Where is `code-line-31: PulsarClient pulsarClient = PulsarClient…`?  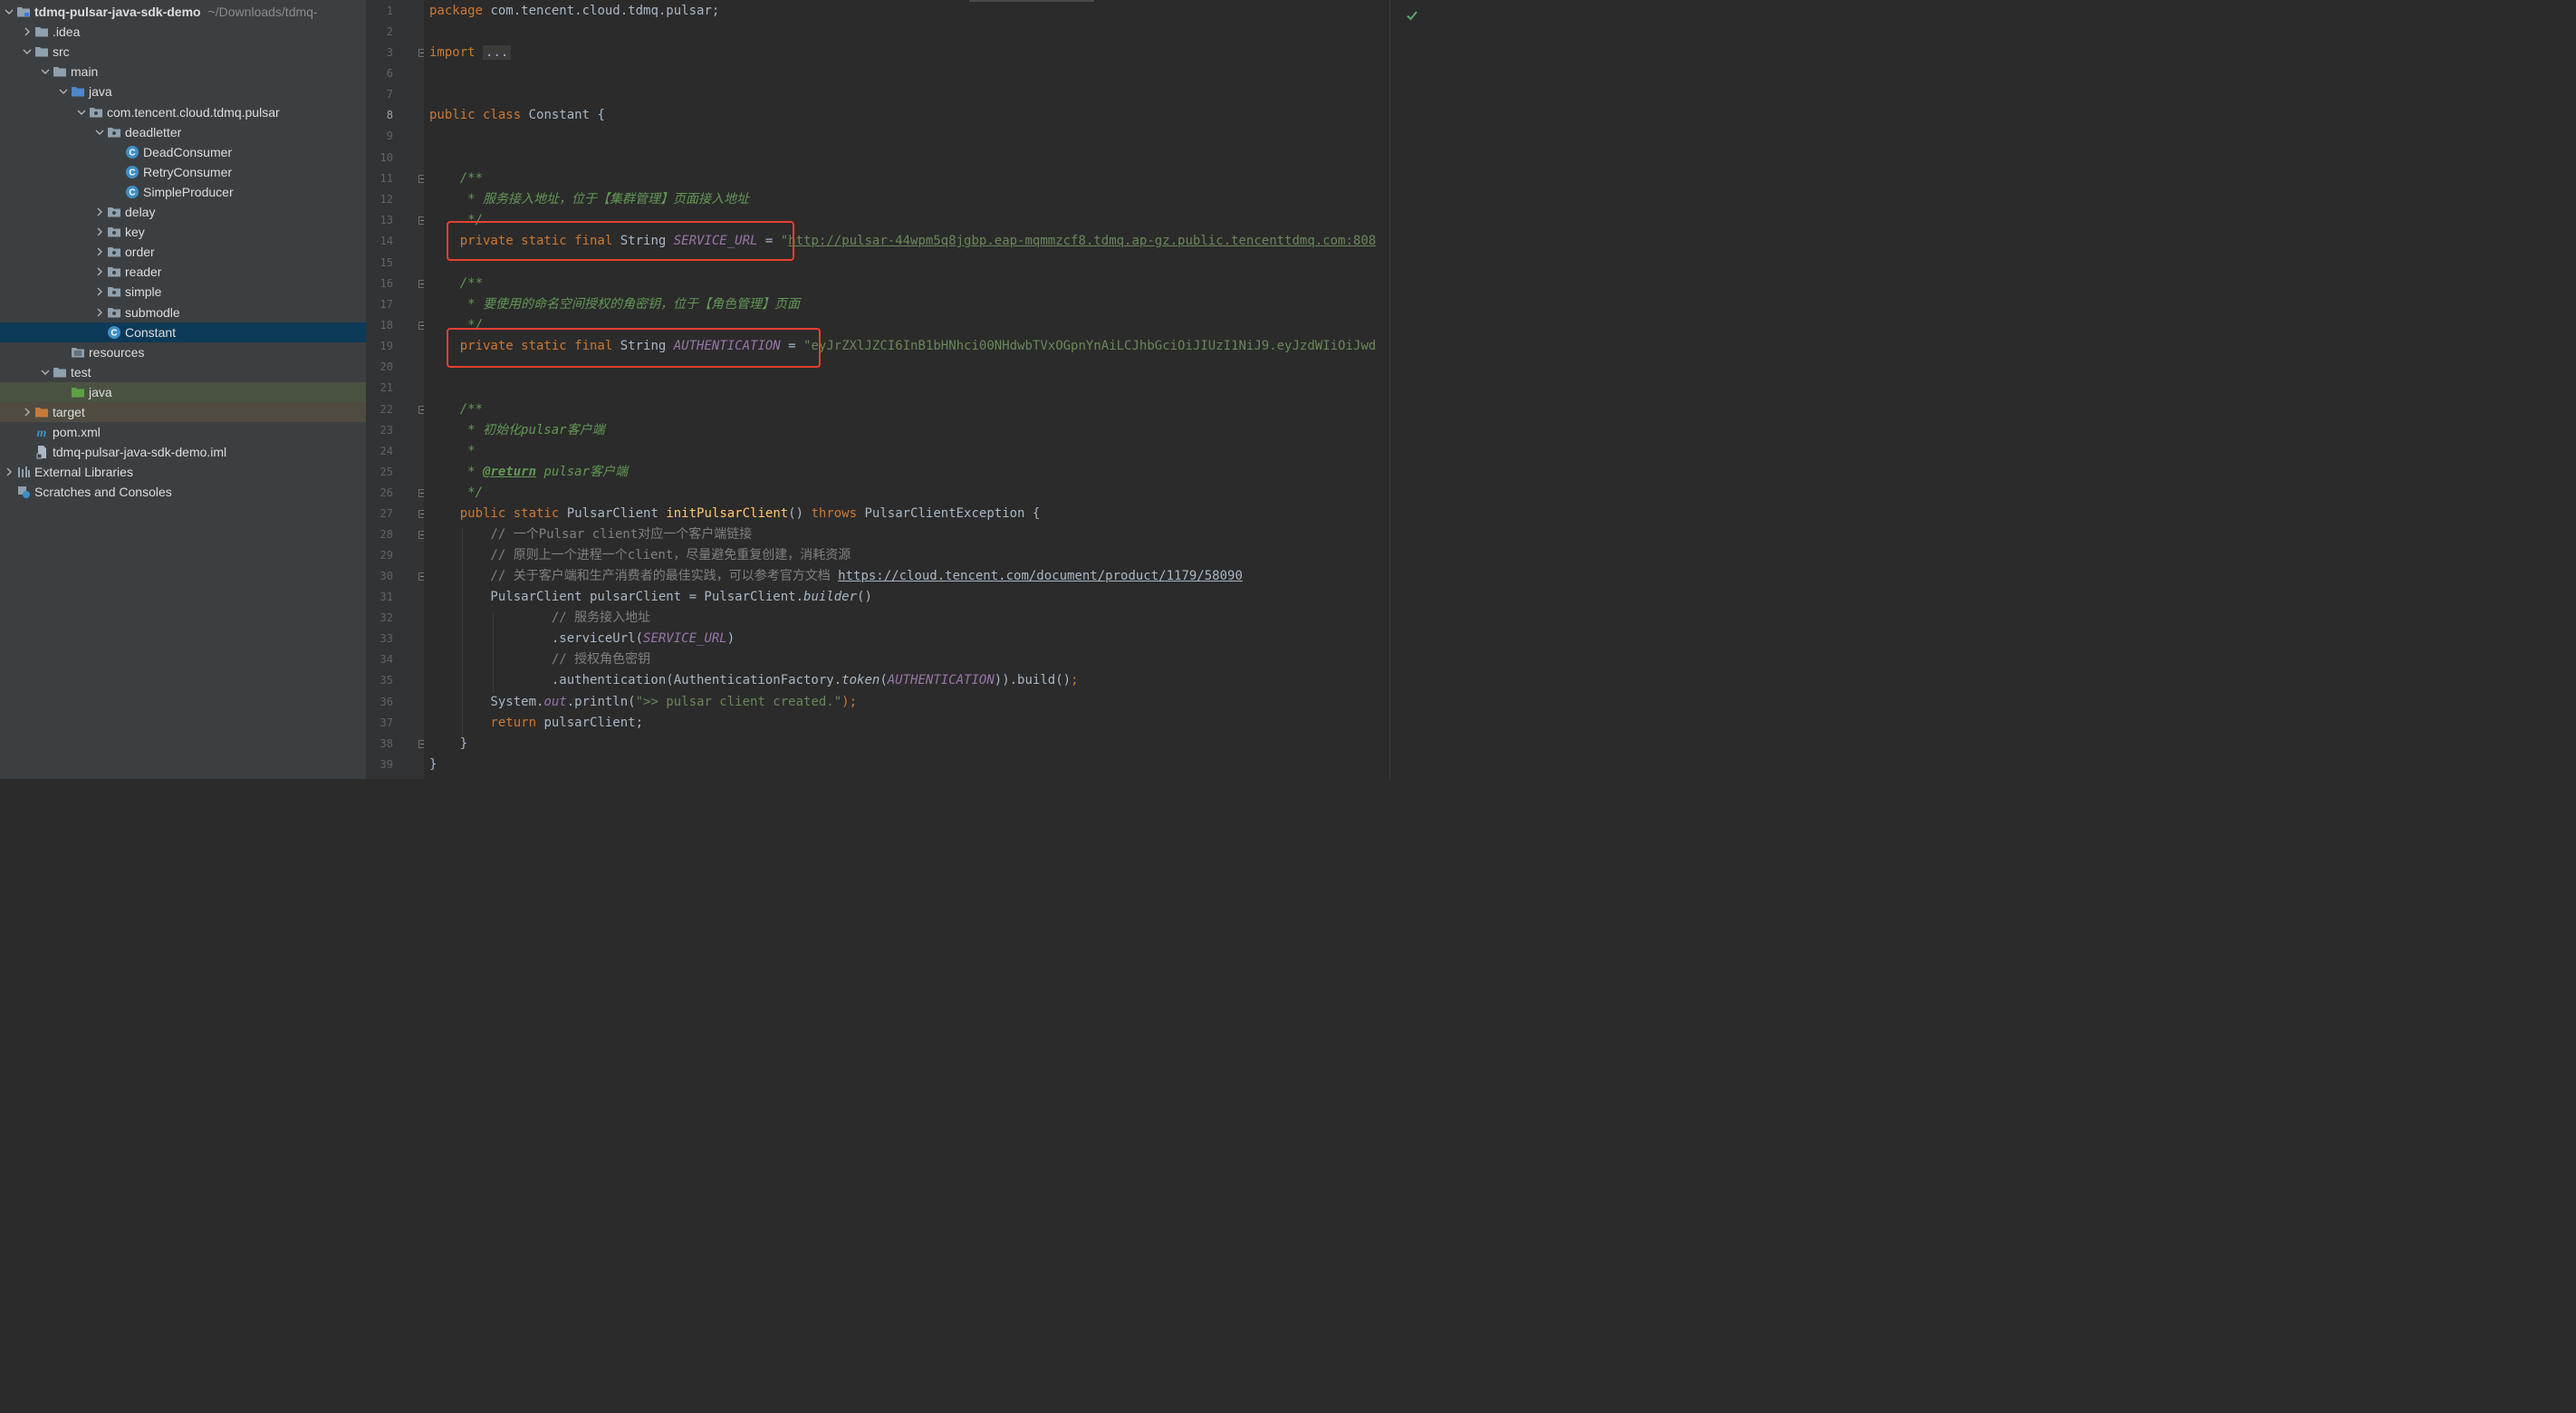
code-line-31: PulsarClient pulsarClient = PulsarClient… is located at coordinates (650, 597).